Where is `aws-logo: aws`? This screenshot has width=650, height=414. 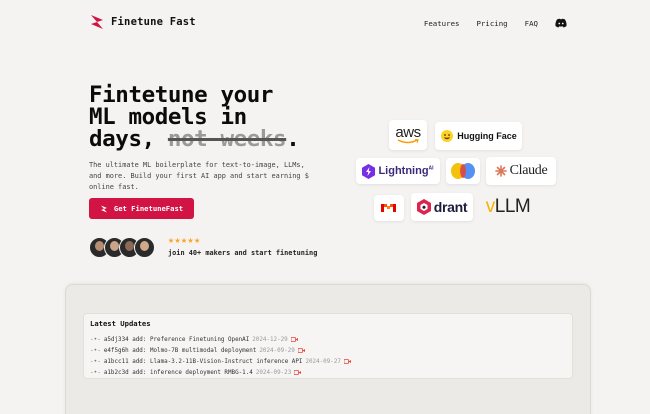 aws-logo: aws is located at coordinates (408, 134).